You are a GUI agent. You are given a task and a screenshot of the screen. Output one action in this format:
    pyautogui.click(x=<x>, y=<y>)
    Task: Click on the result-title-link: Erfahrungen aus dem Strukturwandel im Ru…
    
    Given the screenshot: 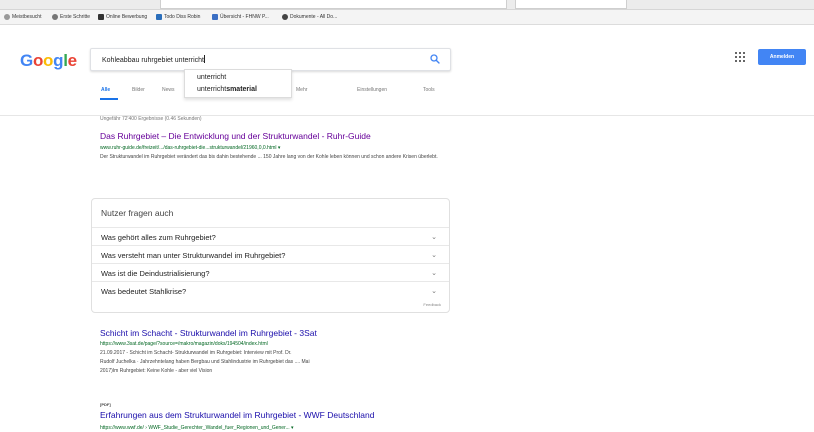 What is the action you would take?
    pyautogui.click(x=237, y=415)
    